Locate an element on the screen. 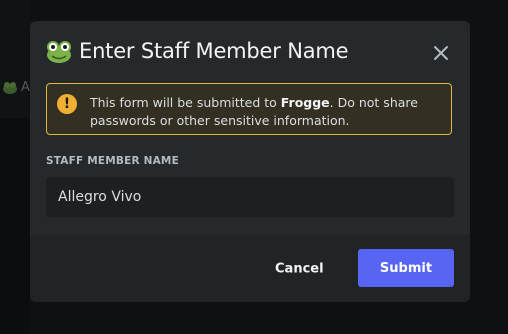 This screenshot has height=334, width=508. cancel-button: Cancel is located at coordinates (299, 269).